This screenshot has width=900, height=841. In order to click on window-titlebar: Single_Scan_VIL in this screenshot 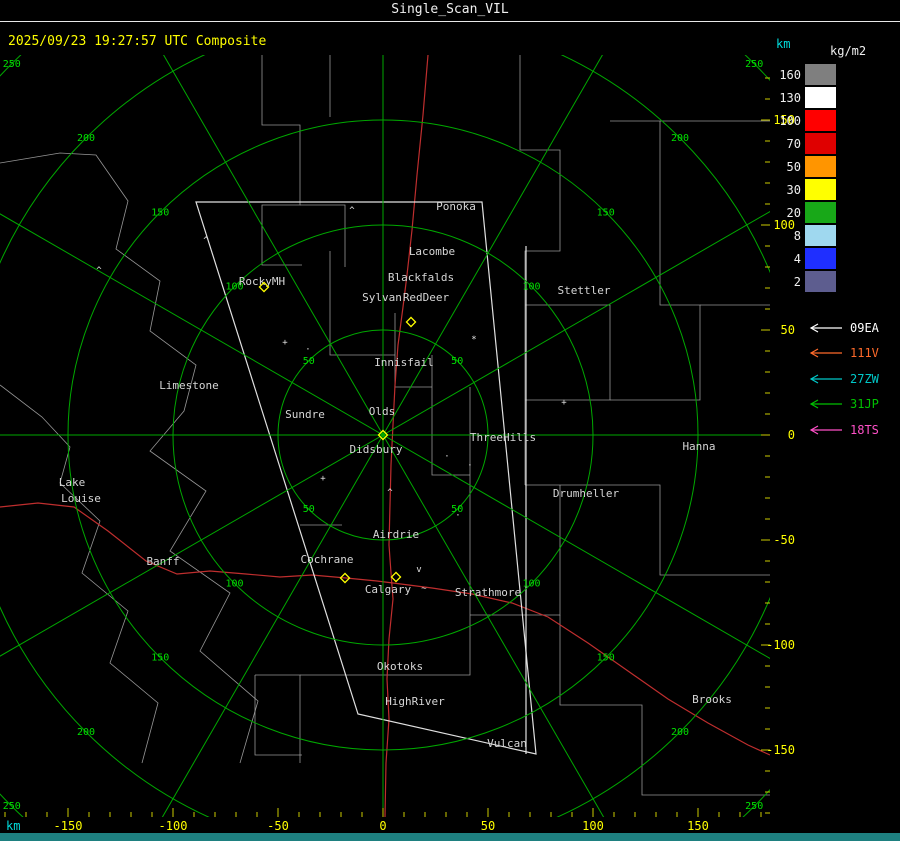, I will do `click(450, 11)`.